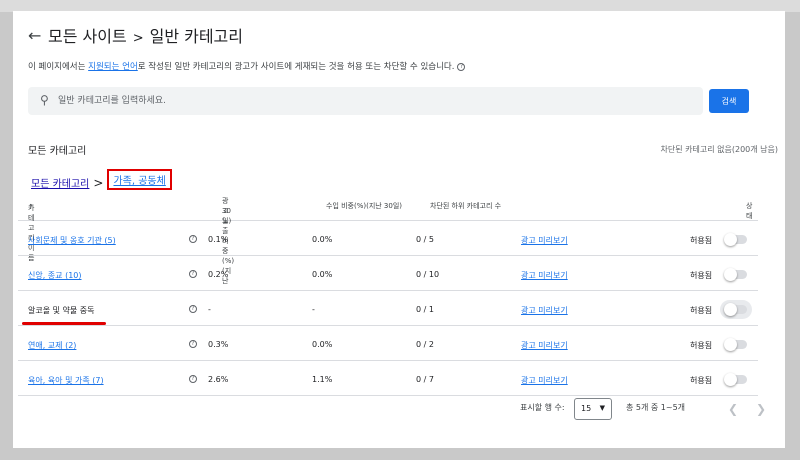 Image resolution: width=800 pixels, height=460 pixels. I want to click on chevron-left-icon: ❮, so click(733, 409).